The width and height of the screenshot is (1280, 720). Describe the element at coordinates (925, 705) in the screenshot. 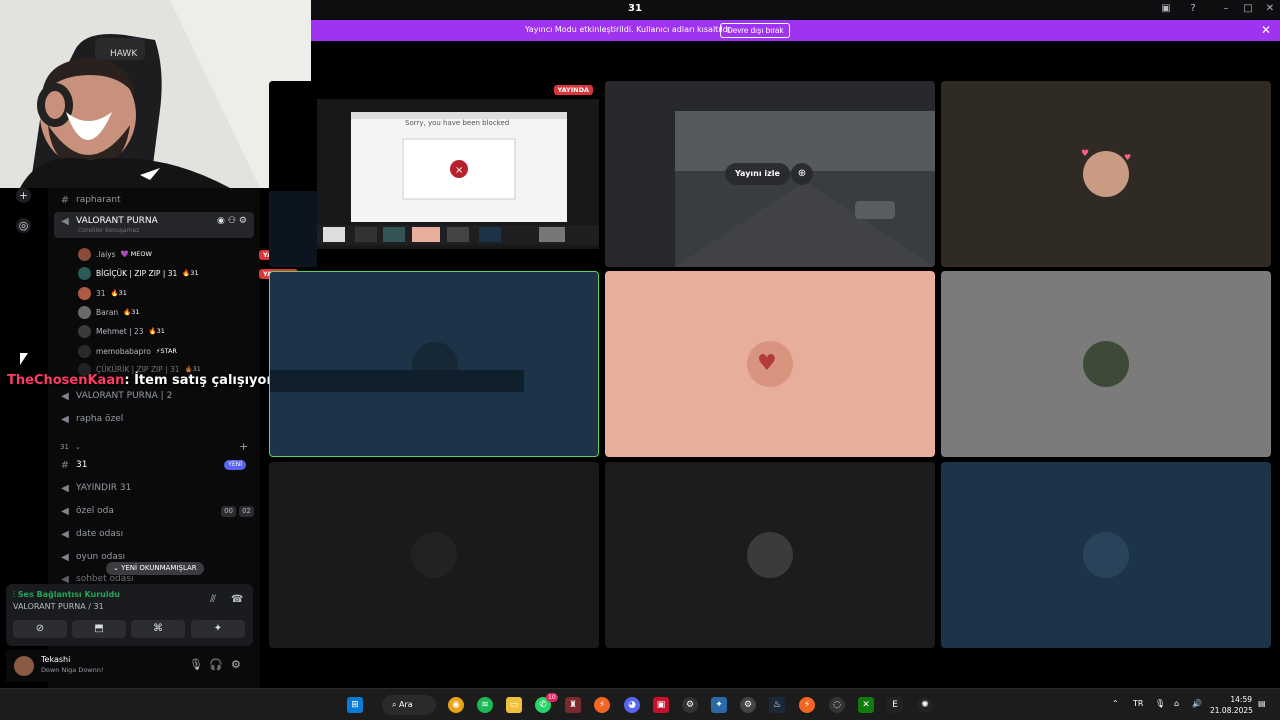

I see `chatgpt-icon: ✺` at that location.